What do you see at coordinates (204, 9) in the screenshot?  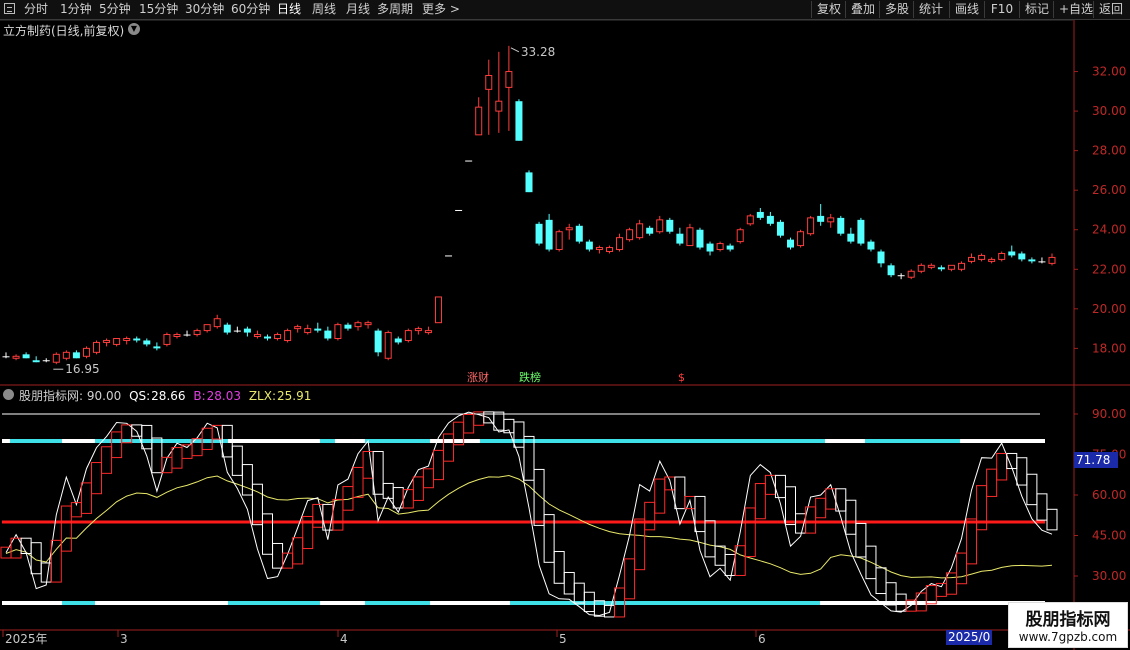 I see `tab-30min: 30分钟` at bounding box center [204, 9].